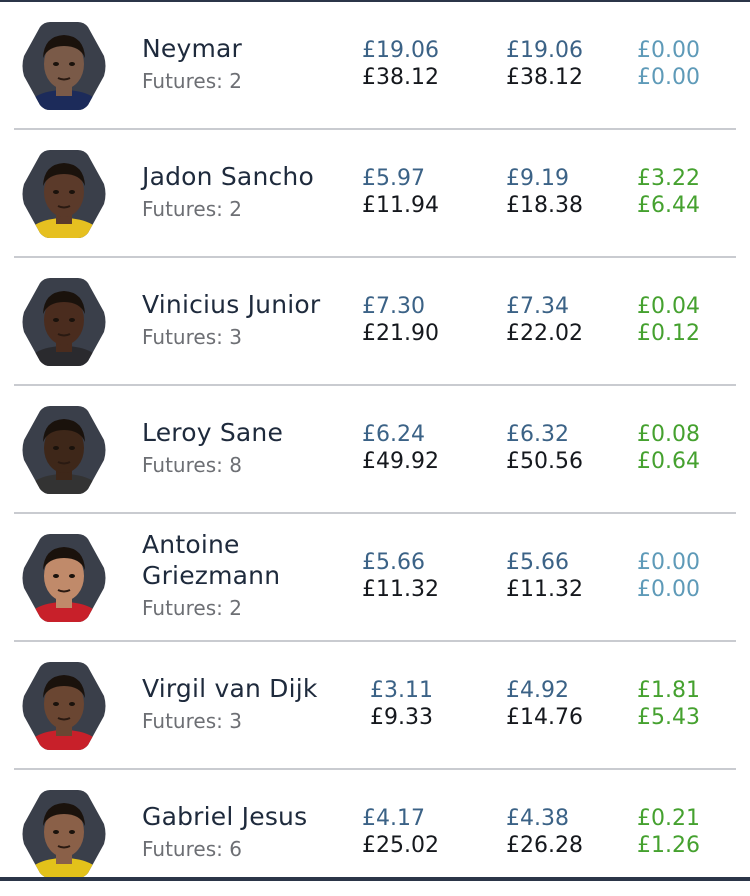 The width and height of the screenshot is (750, 896). Describe the element at coordinates (544, 461) in the screenshot. I see `total-value: £50.56` at that location.